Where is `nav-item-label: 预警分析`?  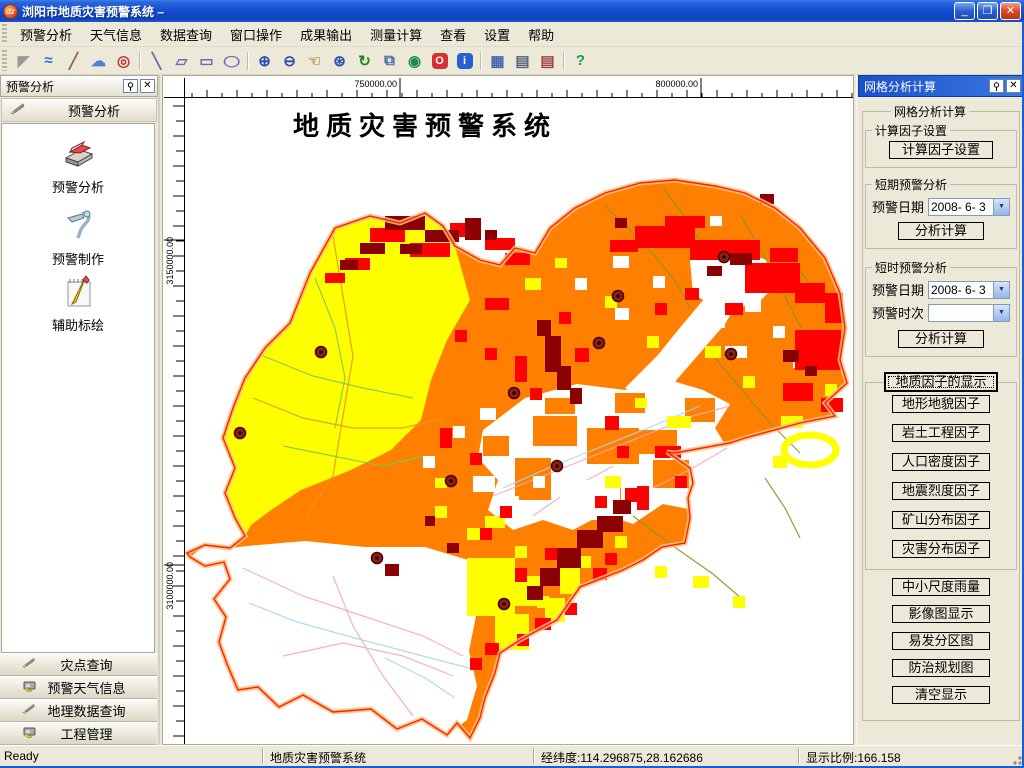
nav-item-label: 预警分析 is located at coordinates (77, 187).